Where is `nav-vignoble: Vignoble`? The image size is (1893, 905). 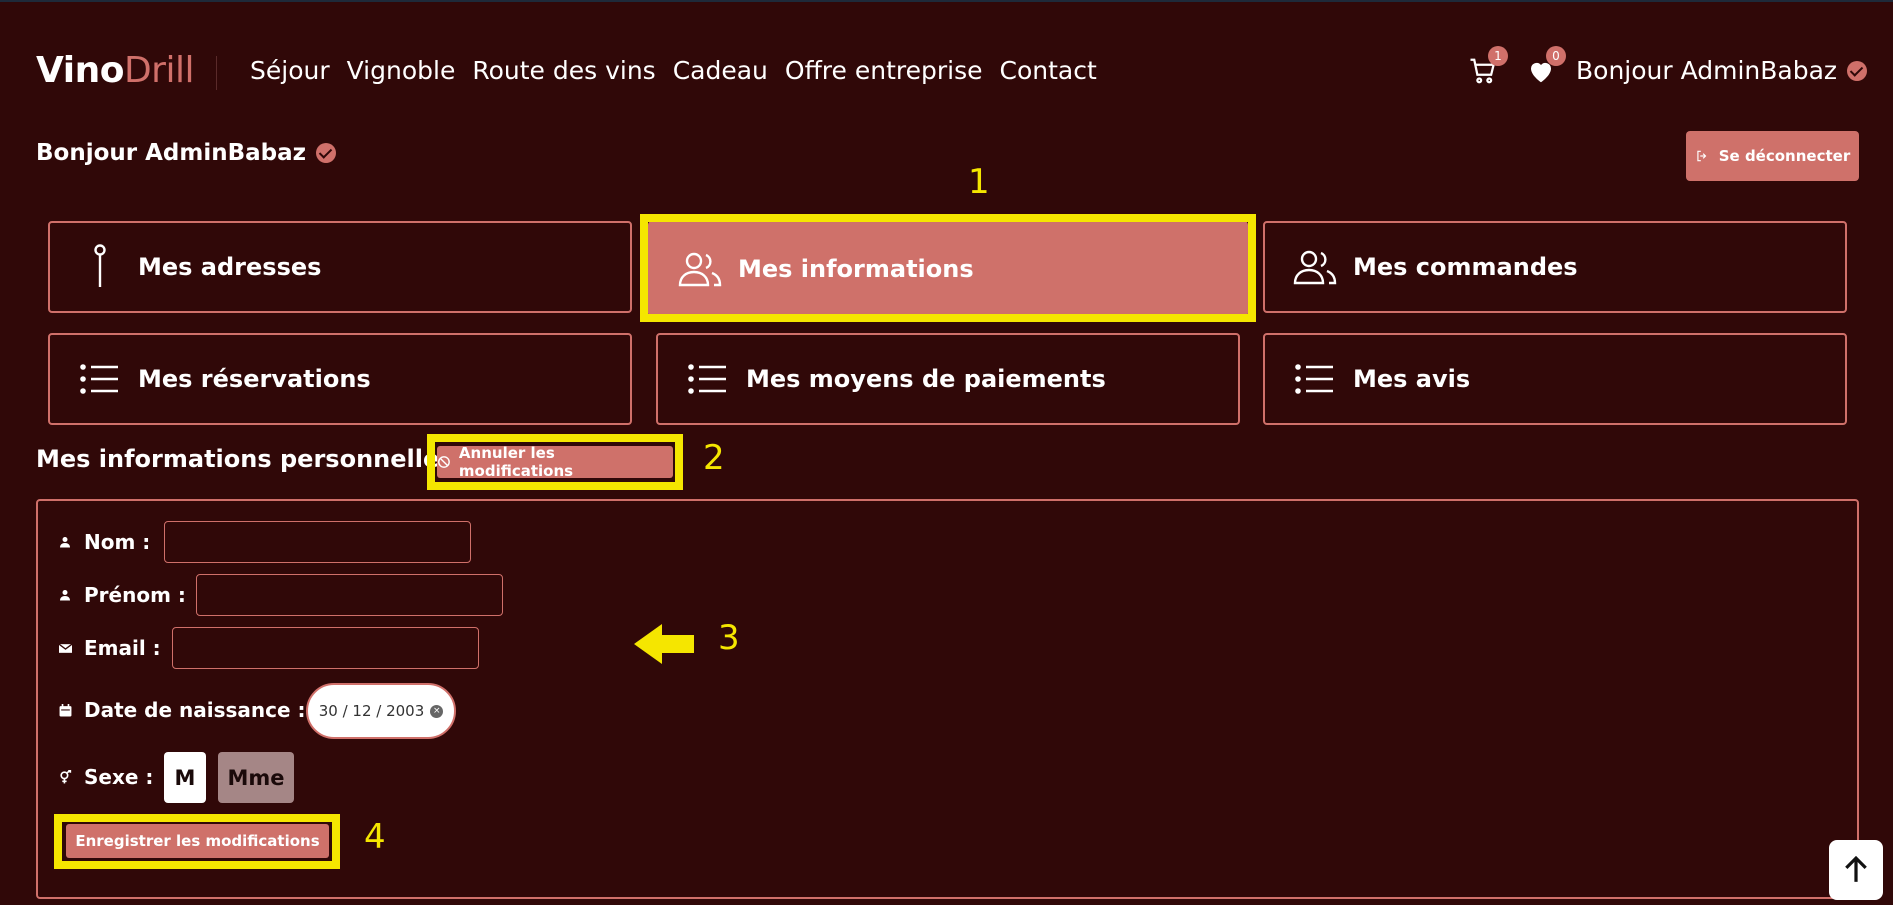
nav-vignoble: Vignoble is located at coordinates (401, 70).